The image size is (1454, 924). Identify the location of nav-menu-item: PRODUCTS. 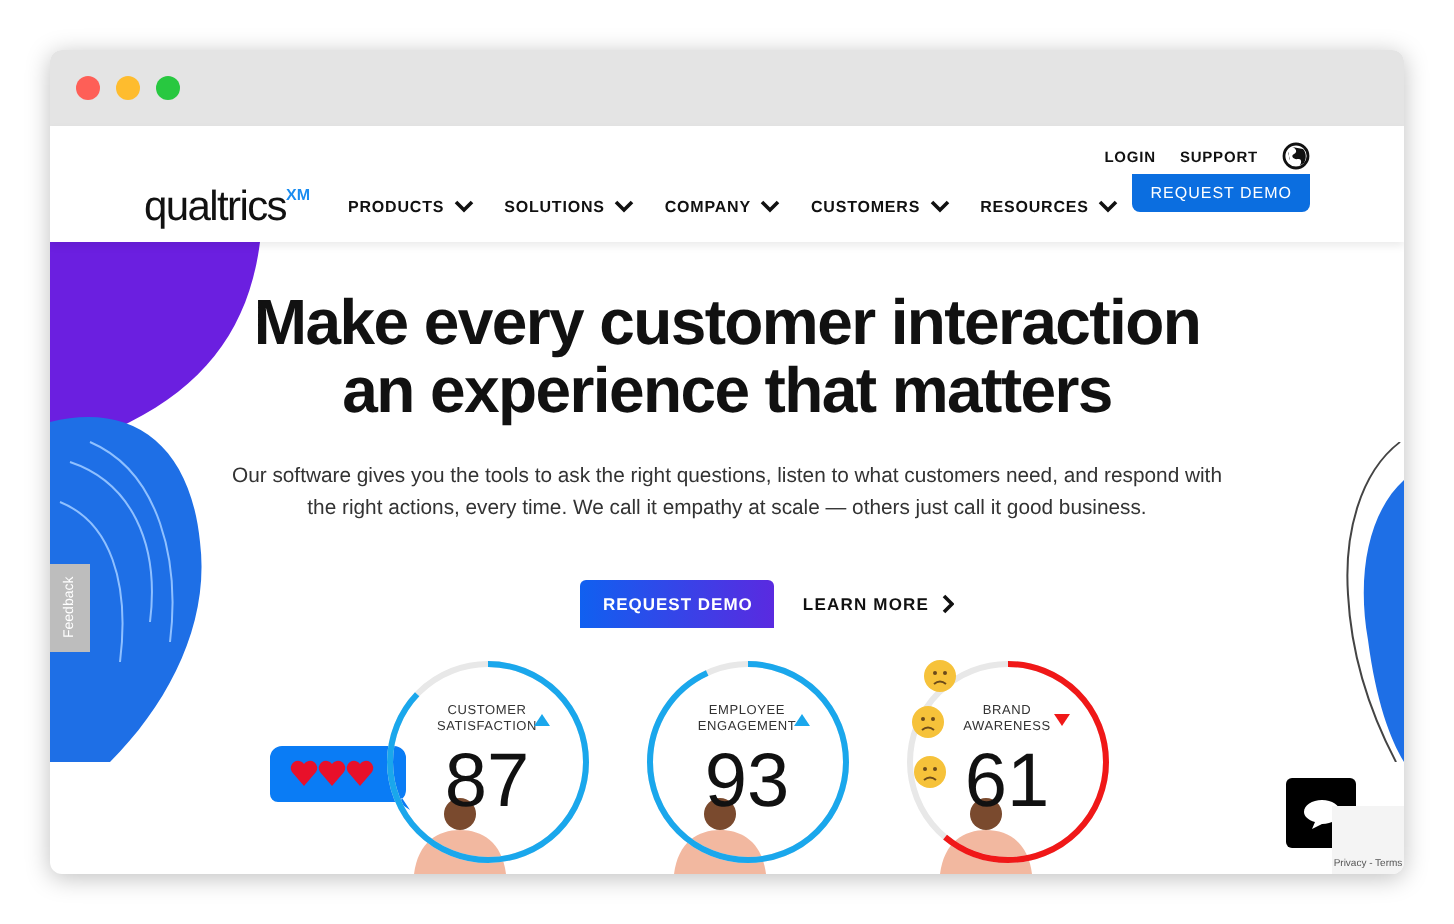
(411, 207).